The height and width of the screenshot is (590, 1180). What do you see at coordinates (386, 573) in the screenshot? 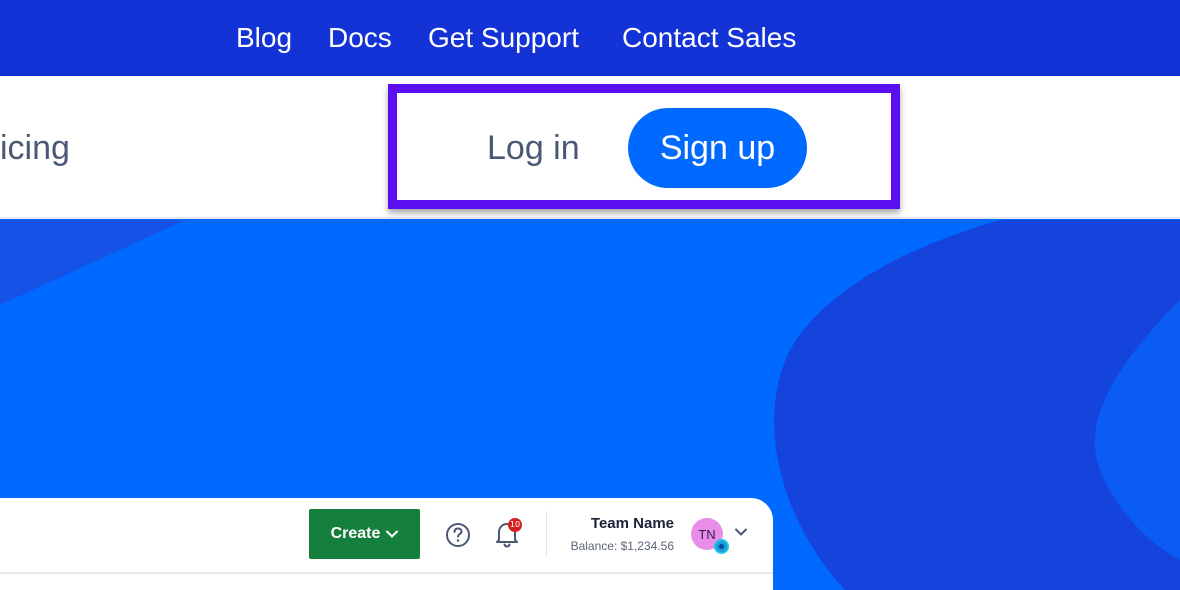
I see `panel-divider` at bounding box center [386, 573].